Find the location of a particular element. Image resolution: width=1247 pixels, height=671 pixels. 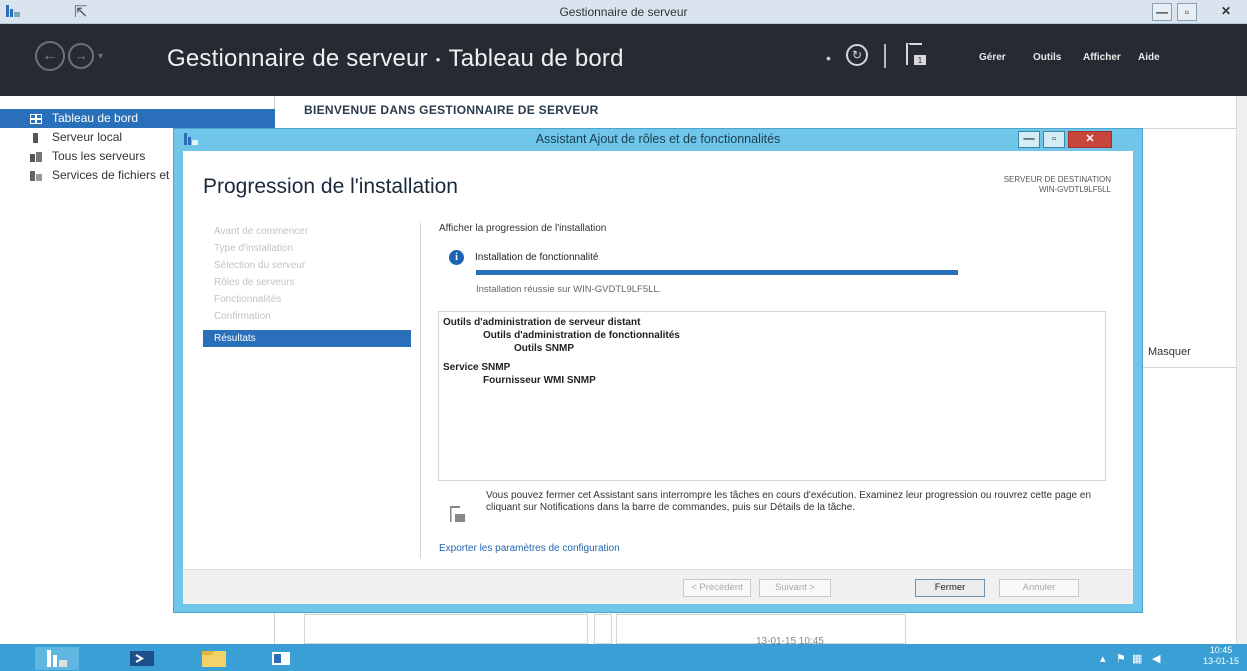

window-title: Gestionnaire de serveur is located at coordinates (623, 12).